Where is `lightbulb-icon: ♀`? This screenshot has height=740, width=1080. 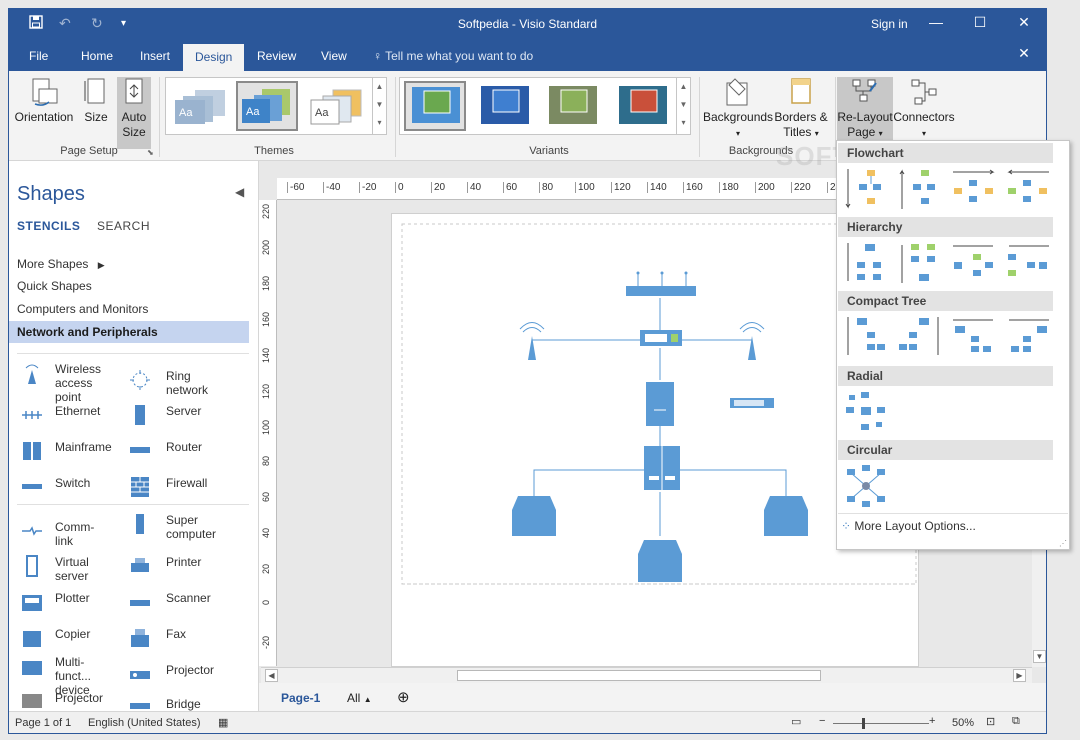
lightbulb-icon: ♀ is located at coordinates (379, 56).